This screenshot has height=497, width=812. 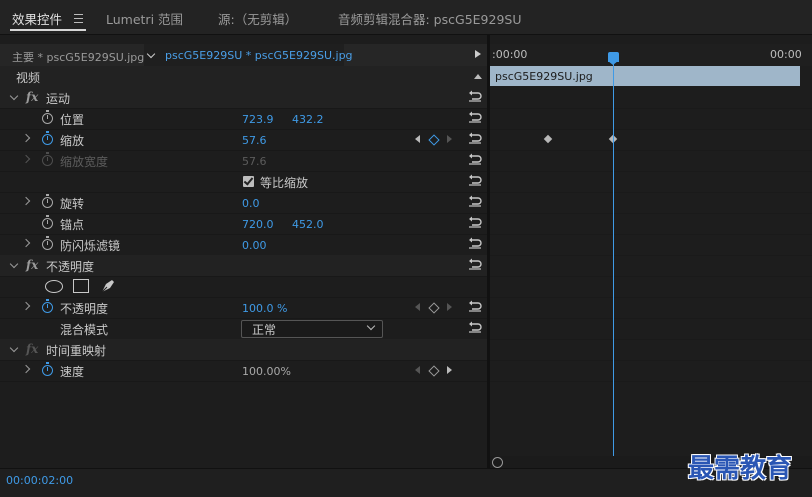 What do you see at coordinates (58, 99) in the screenshot?
I see `motion-title: 运动` at bounding box center [58, 99].